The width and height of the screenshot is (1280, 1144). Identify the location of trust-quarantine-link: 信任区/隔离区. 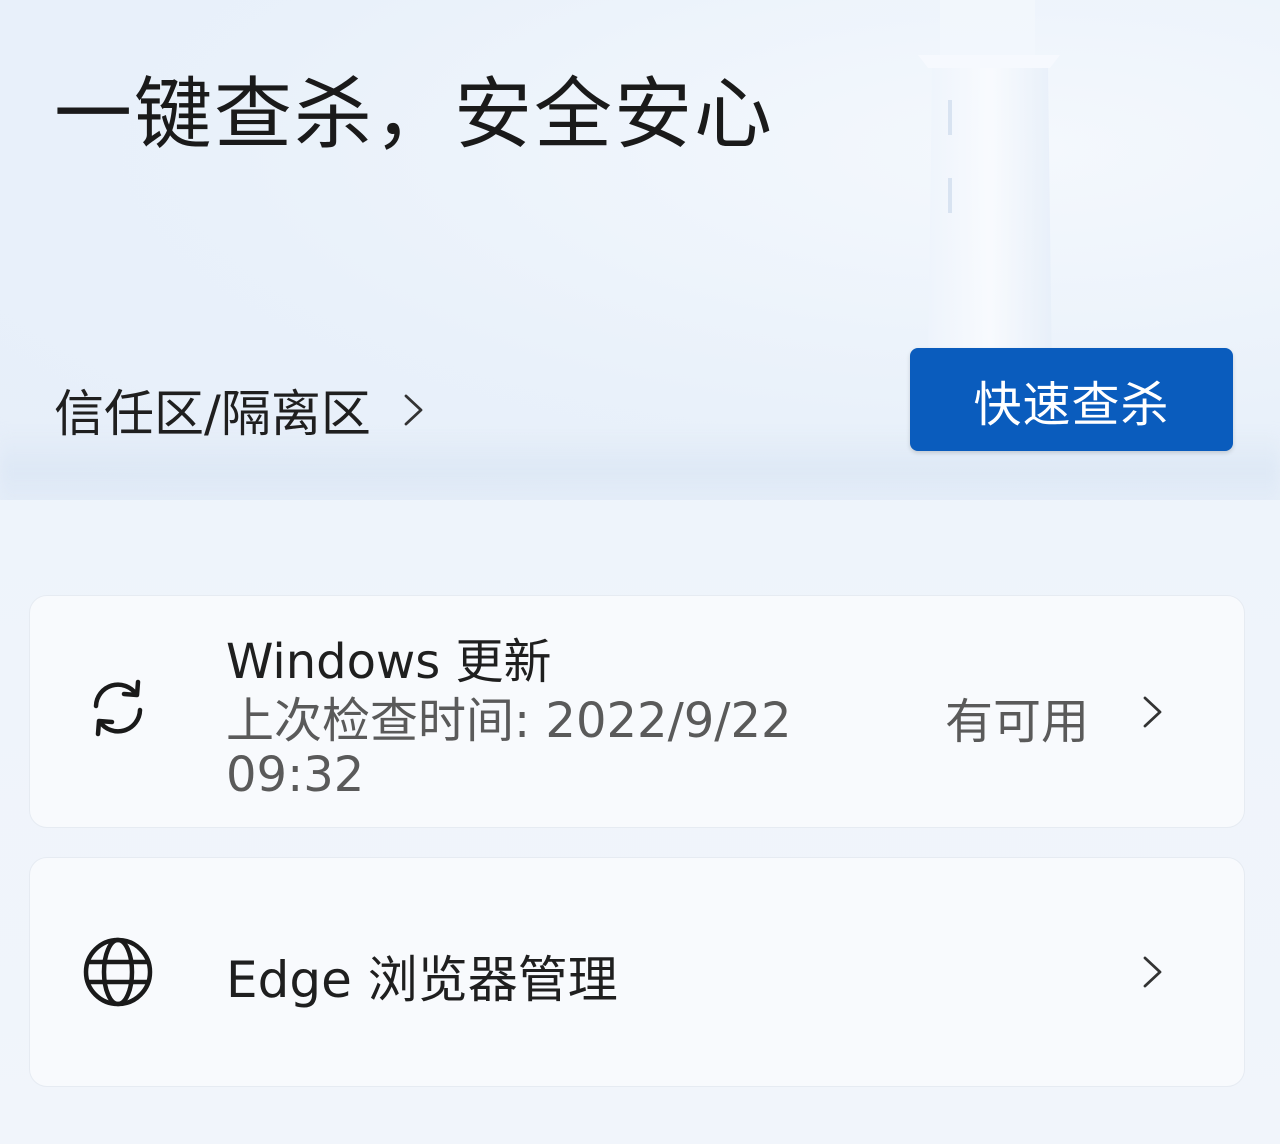
(243, 410).